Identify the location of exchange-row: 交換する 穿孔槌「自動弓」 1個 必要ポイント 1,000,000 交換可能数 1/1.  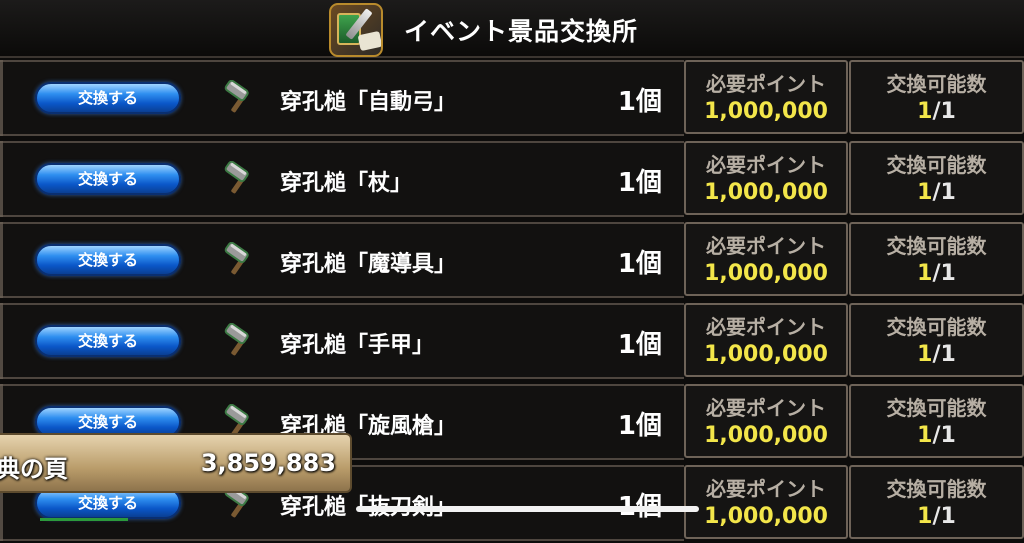
(512, 99).